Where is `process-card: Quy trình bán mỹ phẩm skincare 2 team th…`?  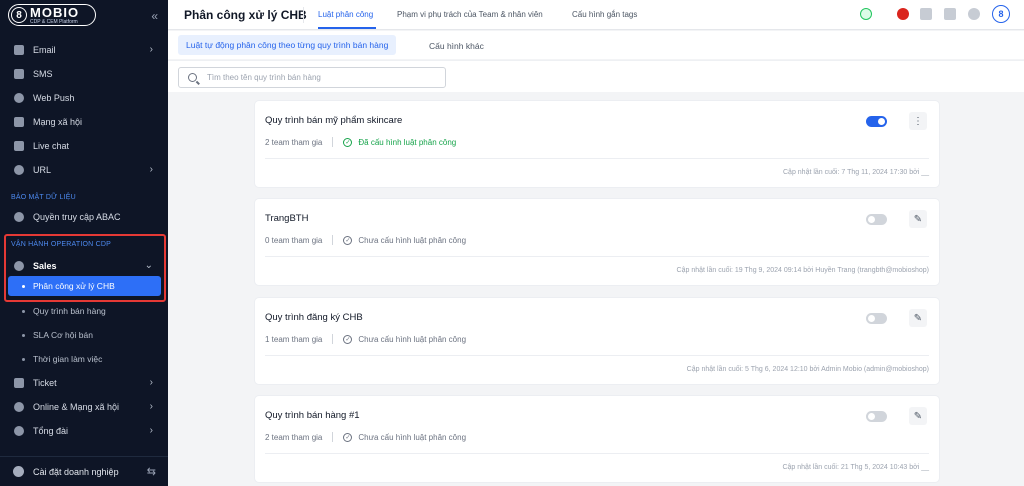 process-card: Quy trình bán mỹ phẩm skincare 2 team th… is located at coordinates (597, 144).